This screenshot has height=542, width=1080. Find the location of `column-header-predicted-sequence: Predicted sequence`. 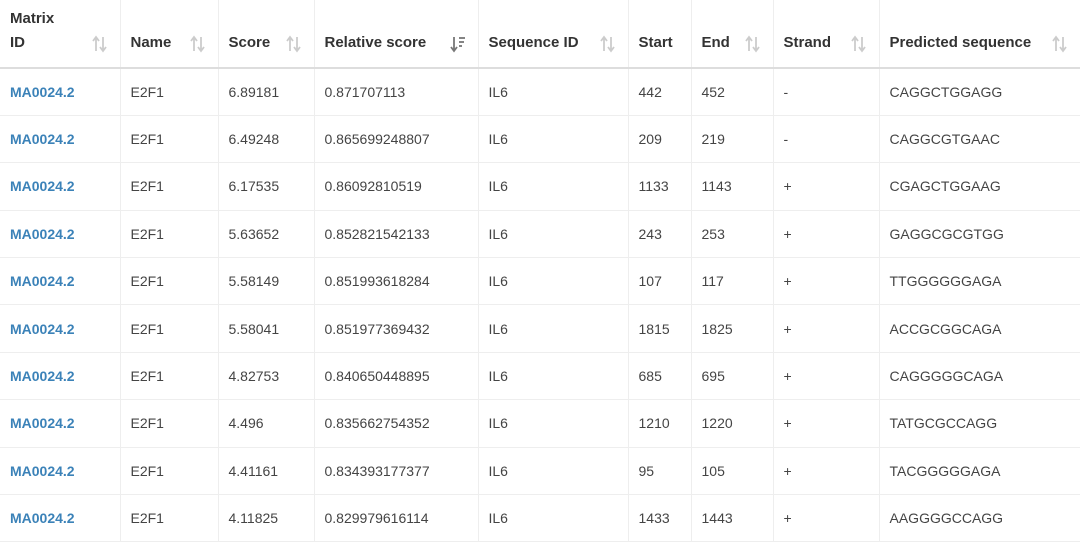

column-header-predicted-sequence: Predicted sequence is located at coordinates (979, 34).